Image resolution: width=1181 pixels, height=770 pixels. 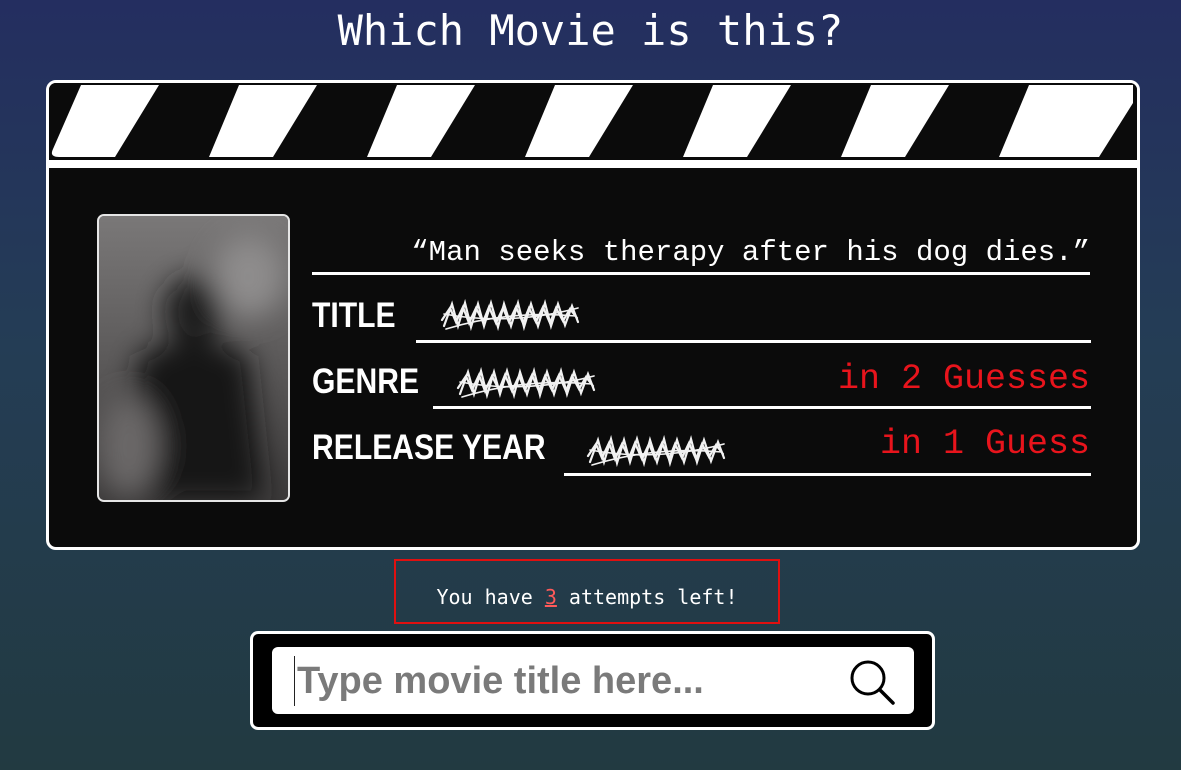 I want to click on search-input-container, so click(x=593, y=680).